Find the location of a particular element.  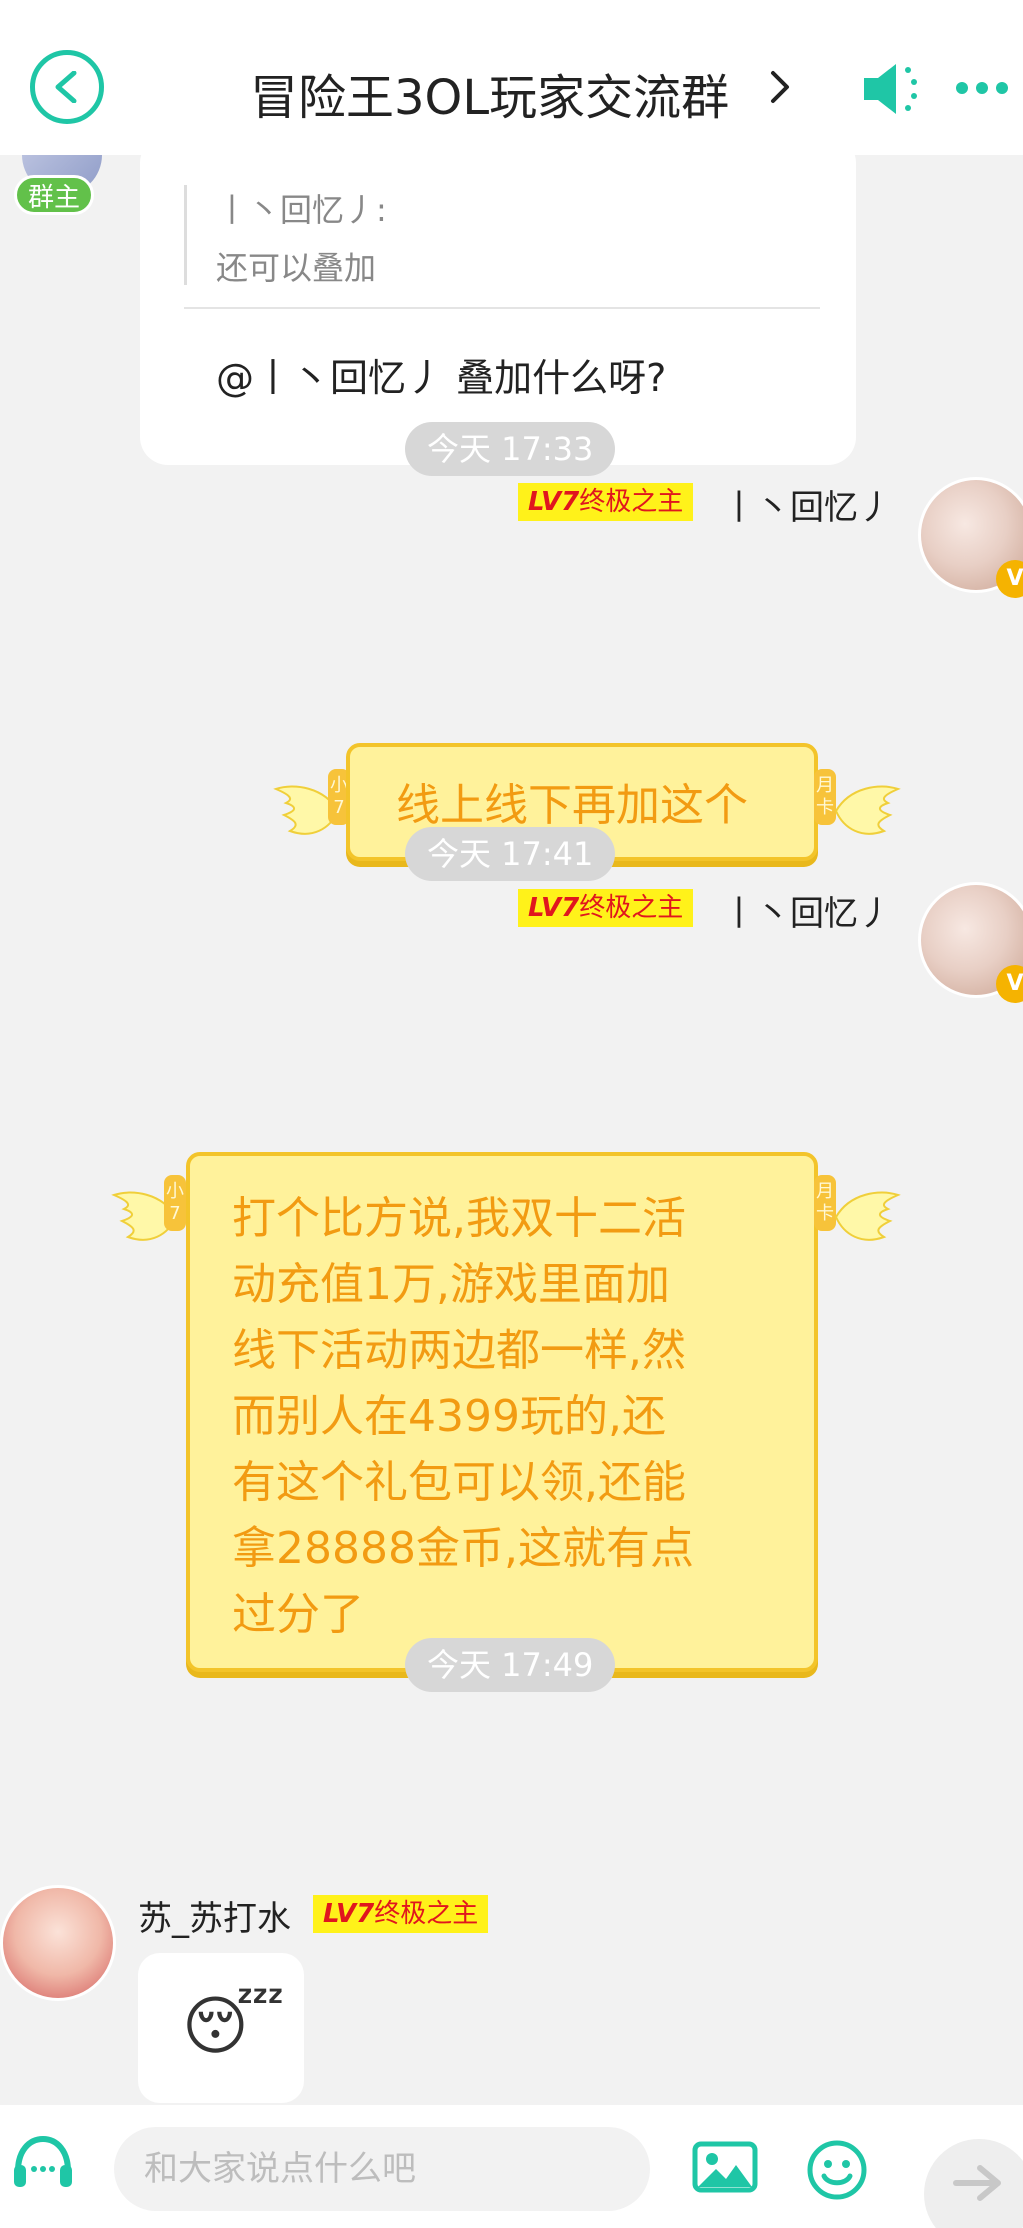

send-arrow-icon is located at coordinates (977, 2183).